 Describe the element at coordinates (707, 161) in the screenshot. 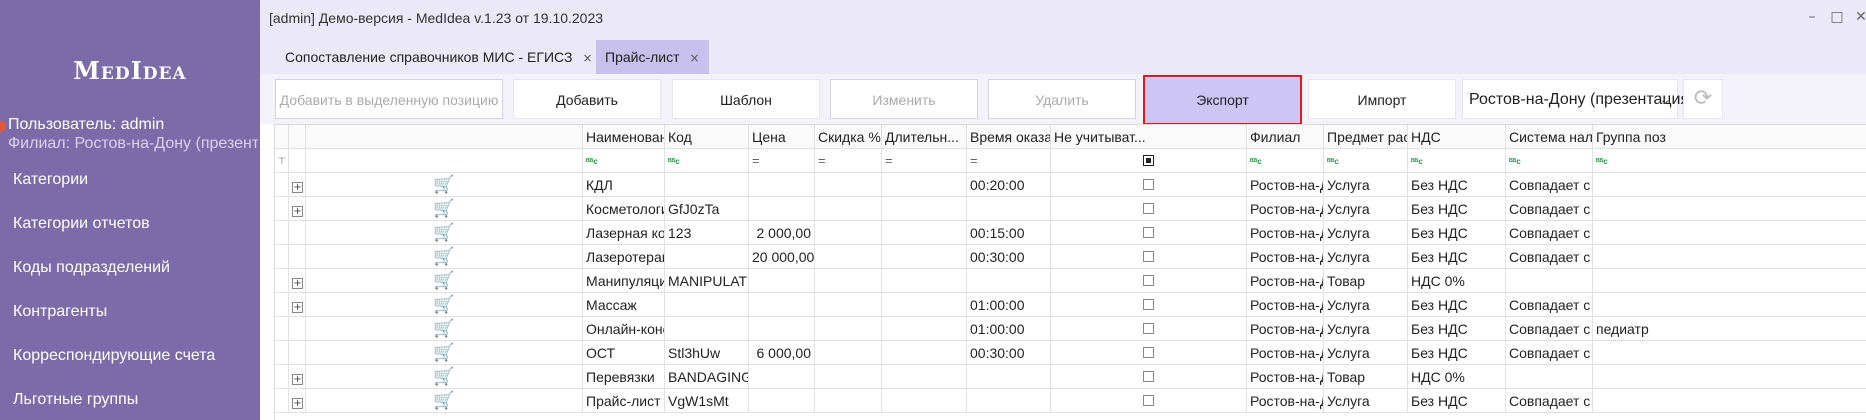

I see `filter-code: ᴮᴮc` at that location.